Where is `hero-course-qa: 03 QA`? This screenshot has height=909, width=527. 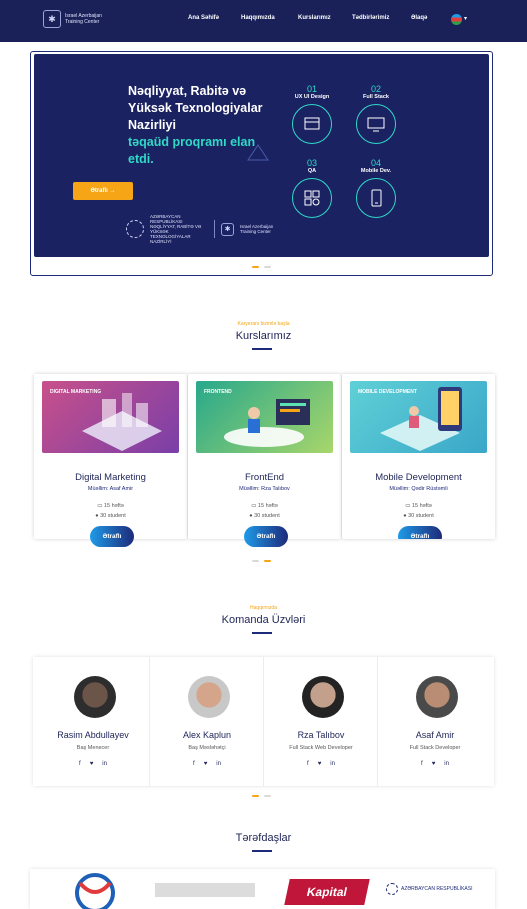
hero-course-qa: 03 QA is located at coordinates (312, 188).